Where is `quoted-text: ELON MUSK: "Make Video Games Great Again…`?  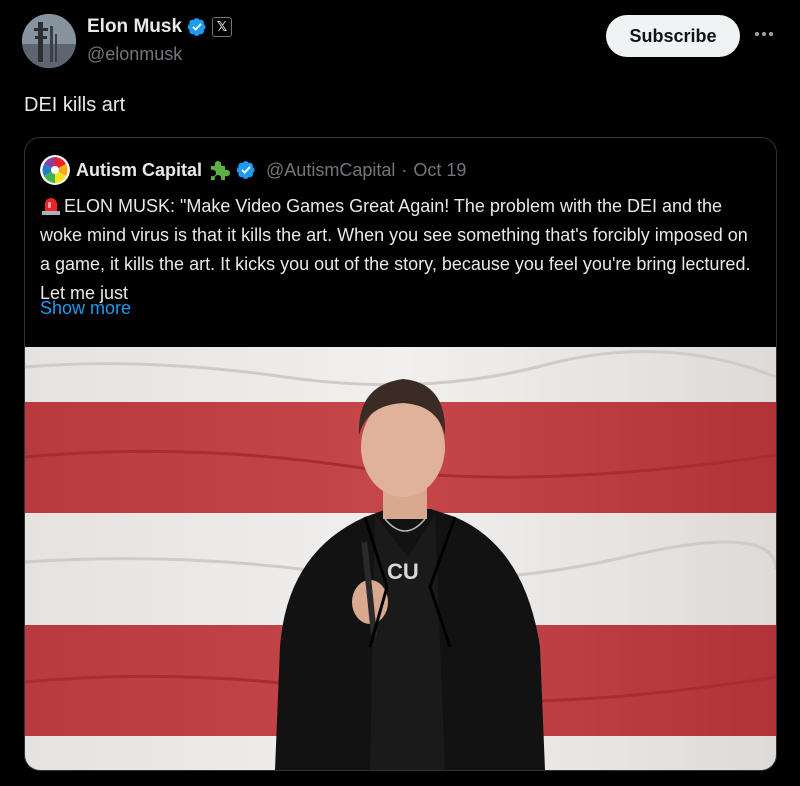 quoted-text: ELON MUSK: "Make Video Games Great Again… is located at coordinates (395, 249).